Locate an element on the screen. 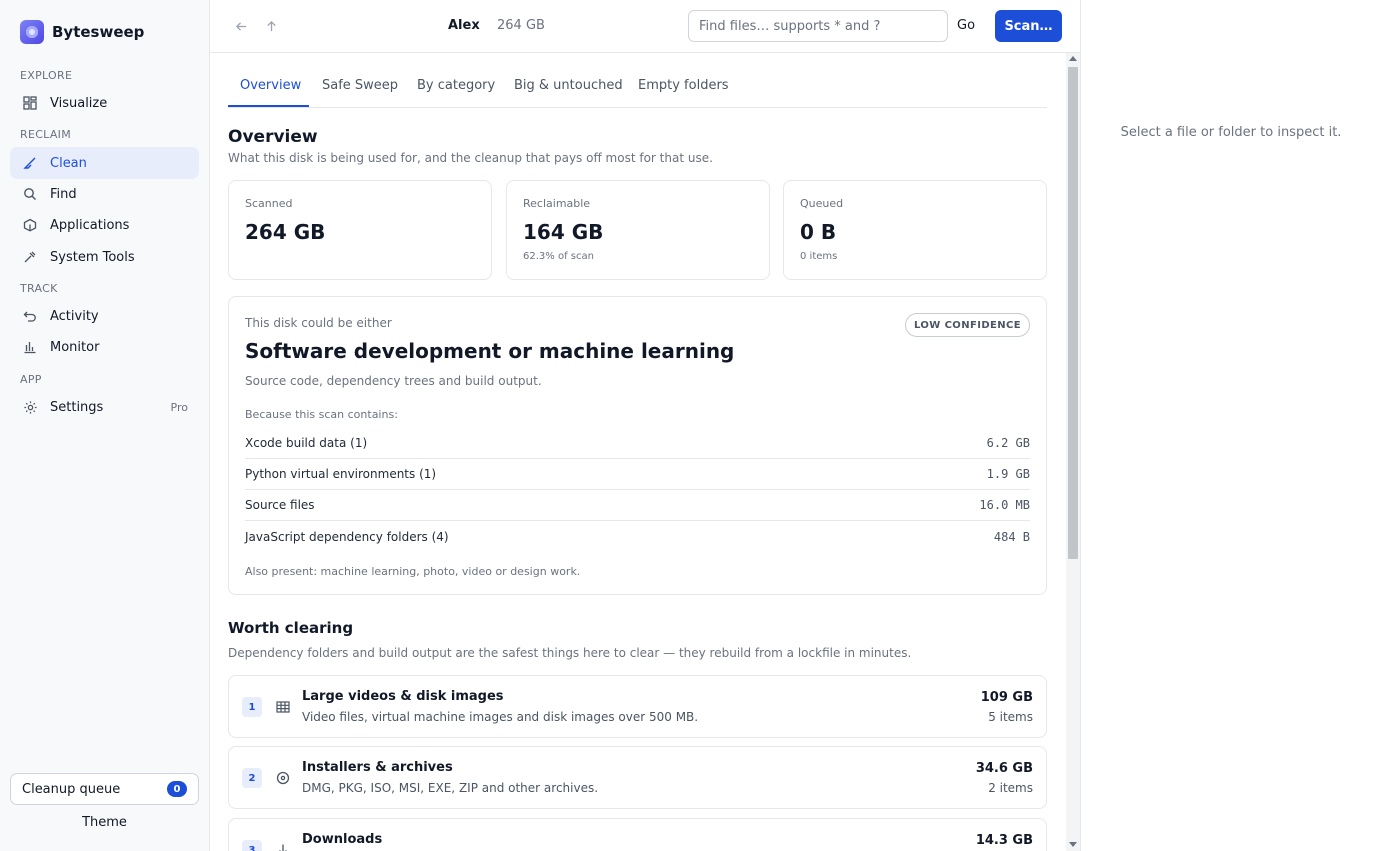 This screenshot has height=851, width=1380. stat-note: 62.3% of scan is located at coordinates (558, 256).